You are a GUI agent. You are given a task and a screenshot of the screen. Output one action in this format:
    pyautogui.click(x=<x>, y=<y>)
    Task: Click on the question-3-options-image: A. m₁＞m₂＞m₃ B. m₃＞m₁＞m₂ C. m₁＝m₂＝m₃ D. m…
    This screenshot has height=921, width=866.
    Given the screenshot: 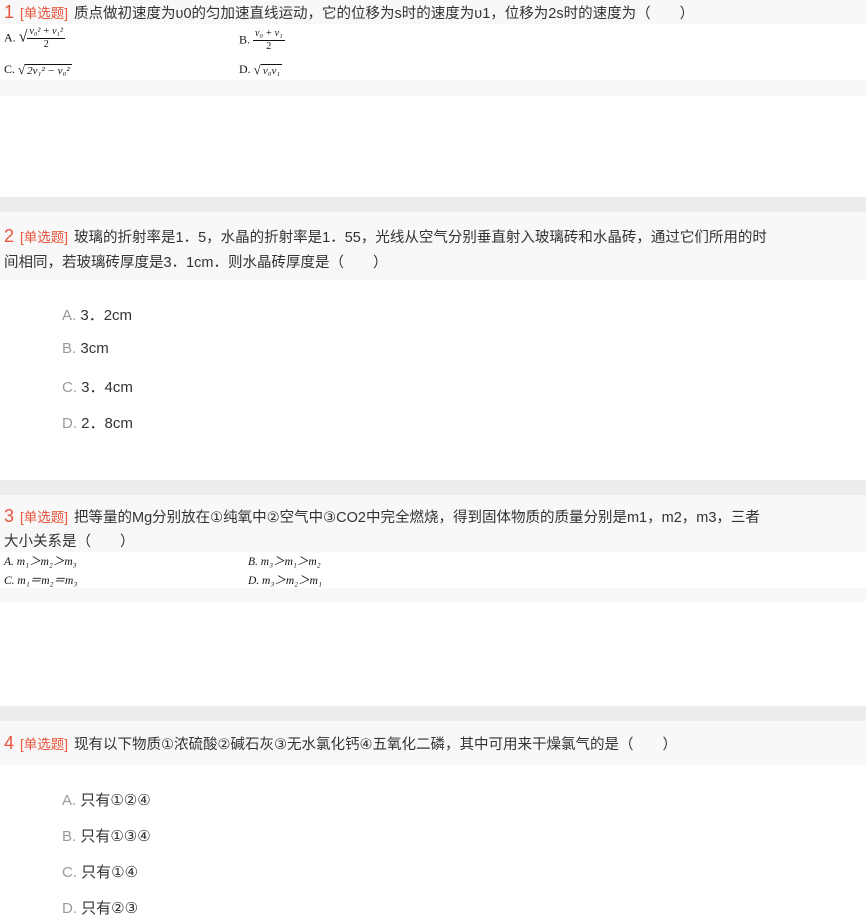 What is the action you would take?
    pyautogui.click(x=180, y=570)
    